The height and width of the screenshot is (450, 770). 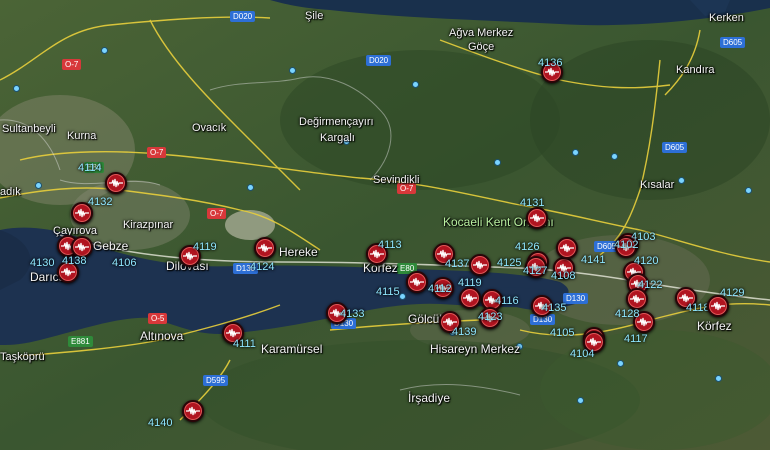 What do you see at coordinates (695, 70) in the screenshot?
I see `place-label: Kandıra` at bounding box center [695, 70].